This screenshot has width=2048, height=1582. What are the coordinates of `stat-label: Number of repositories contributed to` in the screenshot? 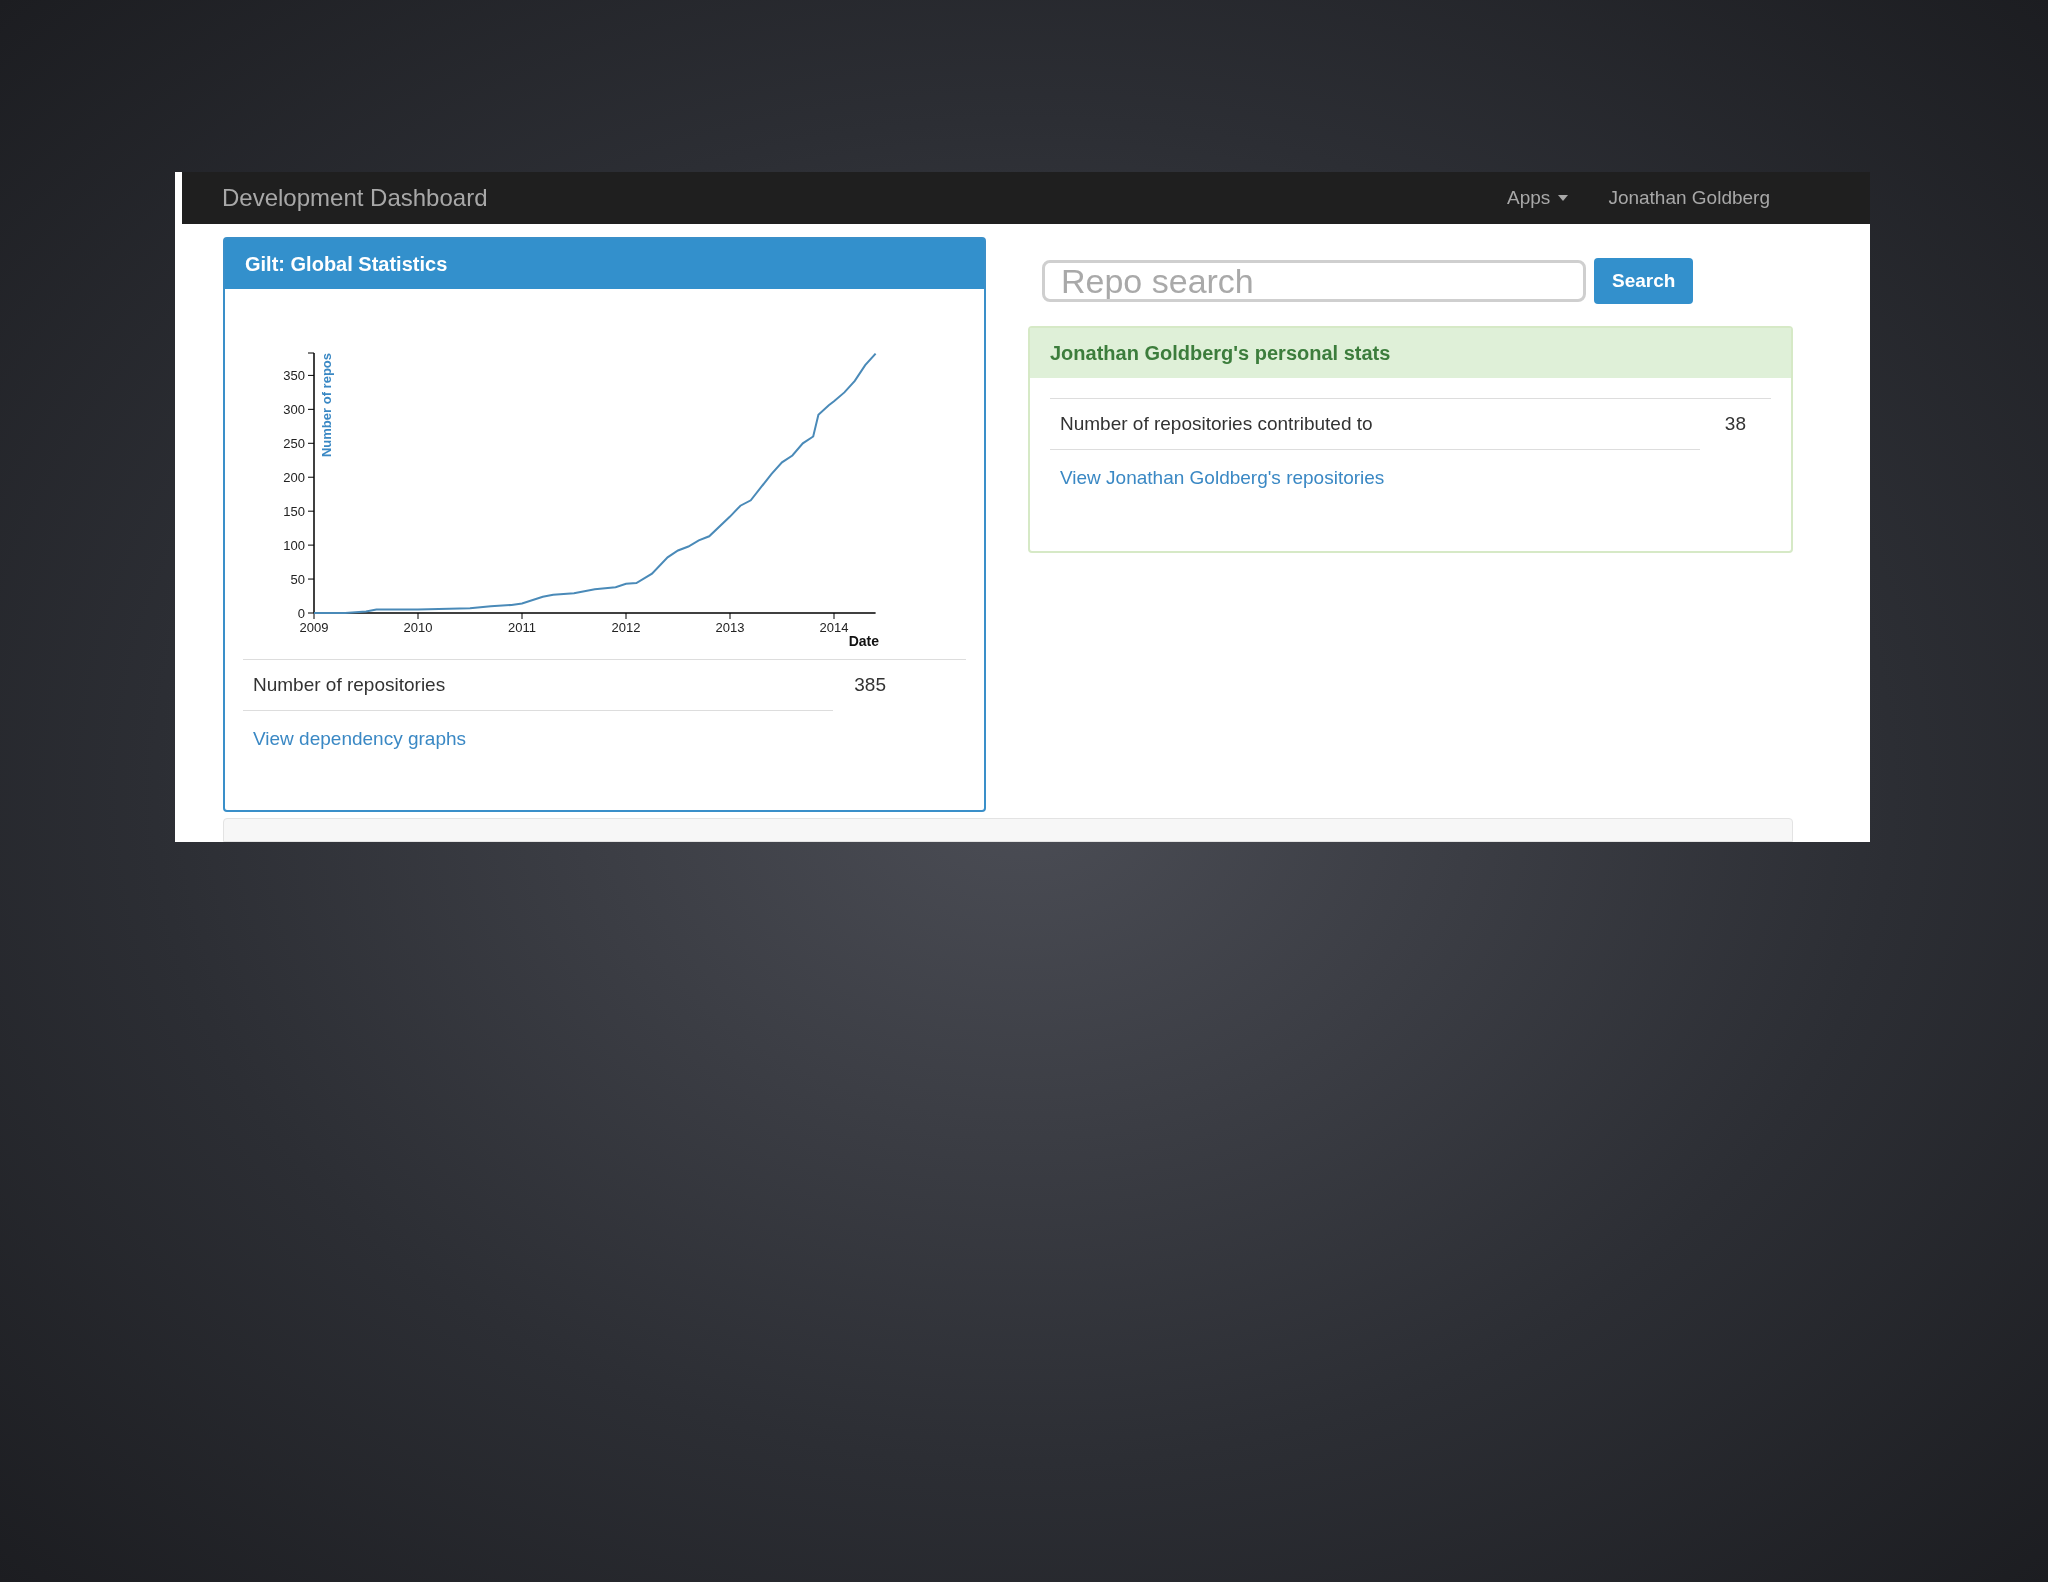 It's located at (1216, 423).